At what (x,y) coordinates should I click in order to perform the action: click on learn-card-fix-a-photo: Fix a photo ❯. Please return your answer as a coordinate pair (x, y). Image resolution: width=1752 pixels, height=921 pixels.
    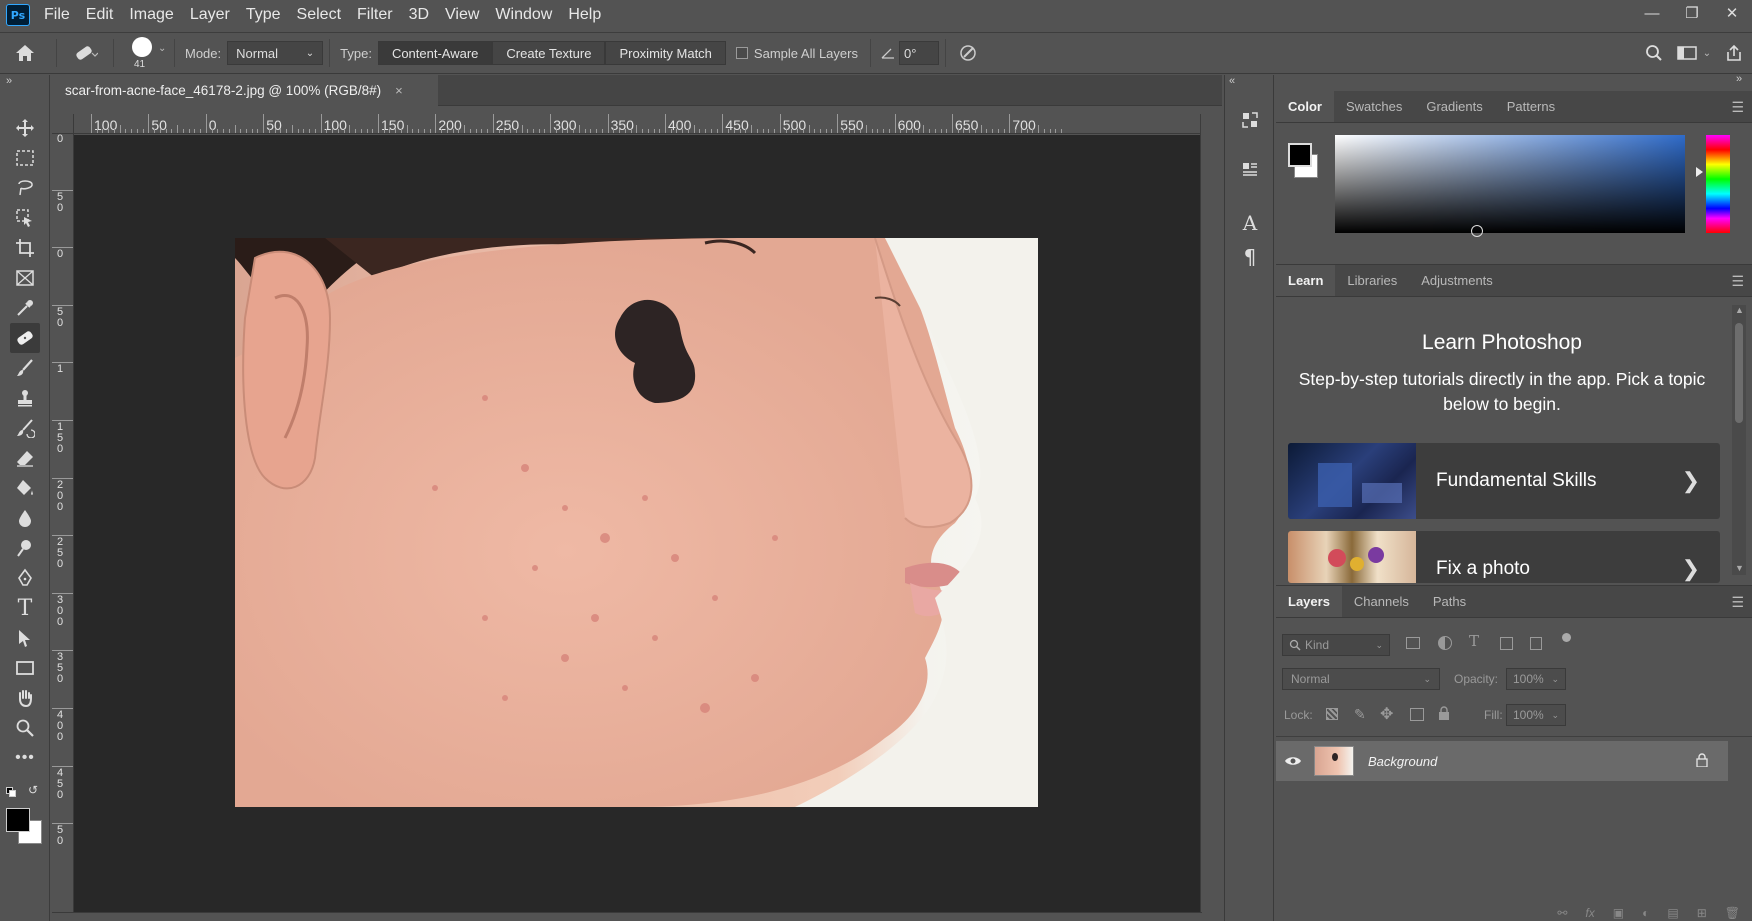
    Looking at the image, I should click on (1504, 557).